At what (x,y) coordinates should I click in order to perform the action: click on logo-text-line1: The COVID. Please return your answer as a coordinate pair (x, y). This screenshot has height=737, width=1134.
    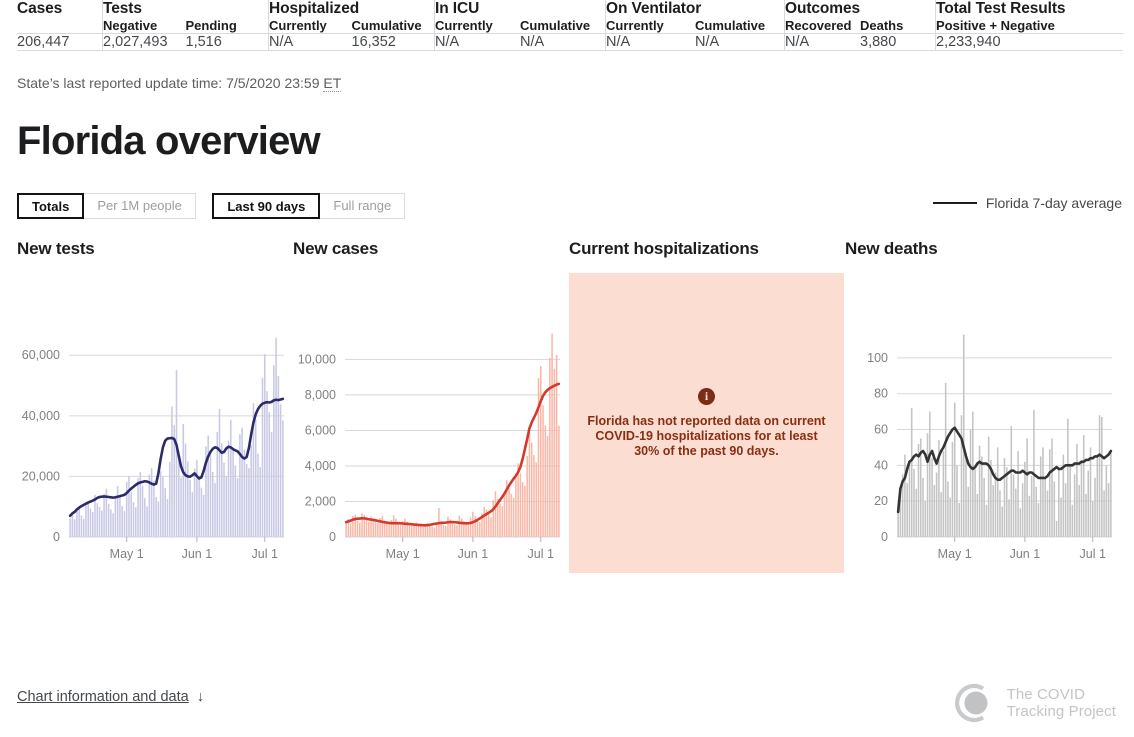
    Looking at the image, I should click on (1045, 694).